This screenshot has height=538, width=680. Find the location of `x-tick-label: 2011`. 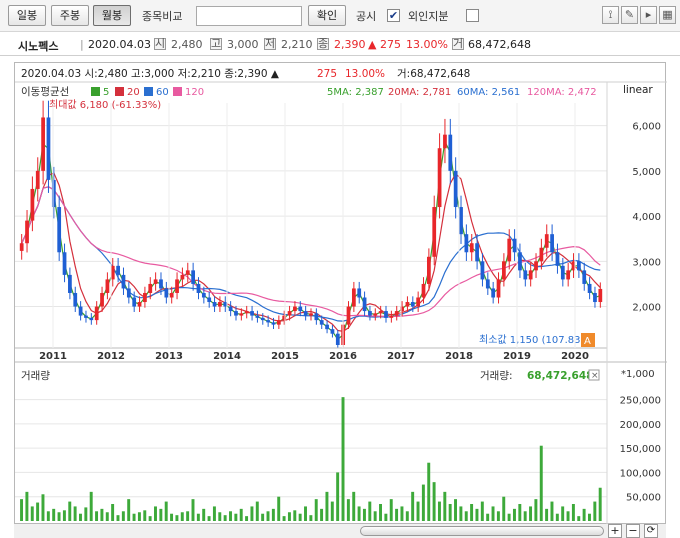

x-tick-label: 2011 is located at coordinates (53, 356).